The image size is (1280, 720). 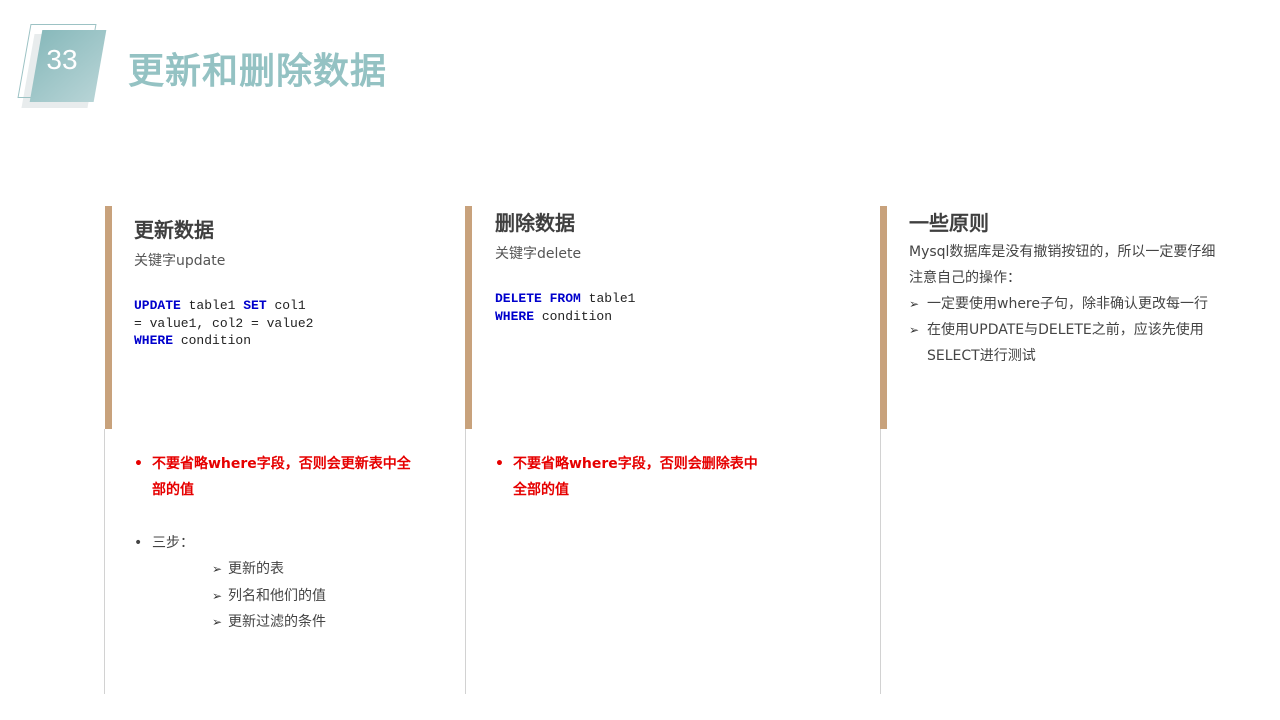 I want to click on delete-warning-text: 不要省略where字段，否则会删除表中全部的值, so click(x=635, y=477).